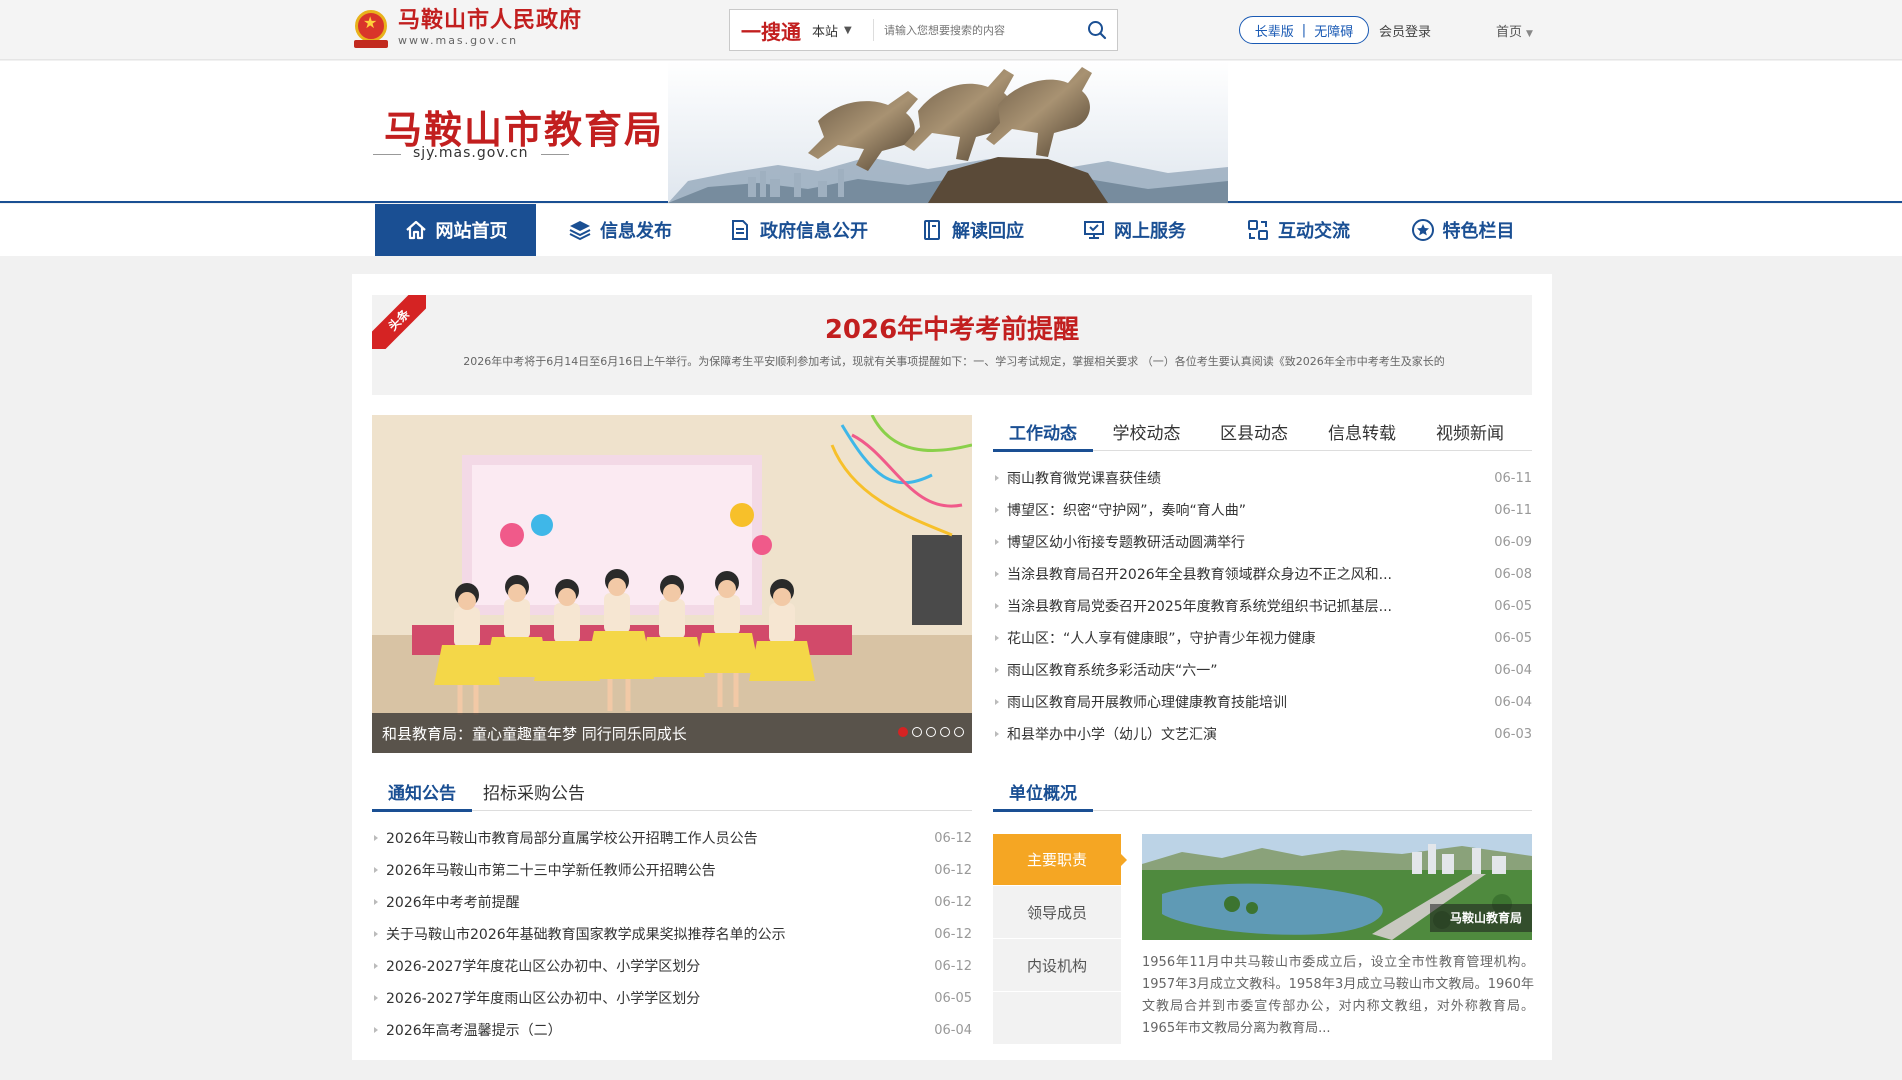  What do you see at coordinates (972, 230) in the screenshot?
I see `nav-item-interpretation: 解读回应` at bounding box center [972, 230].